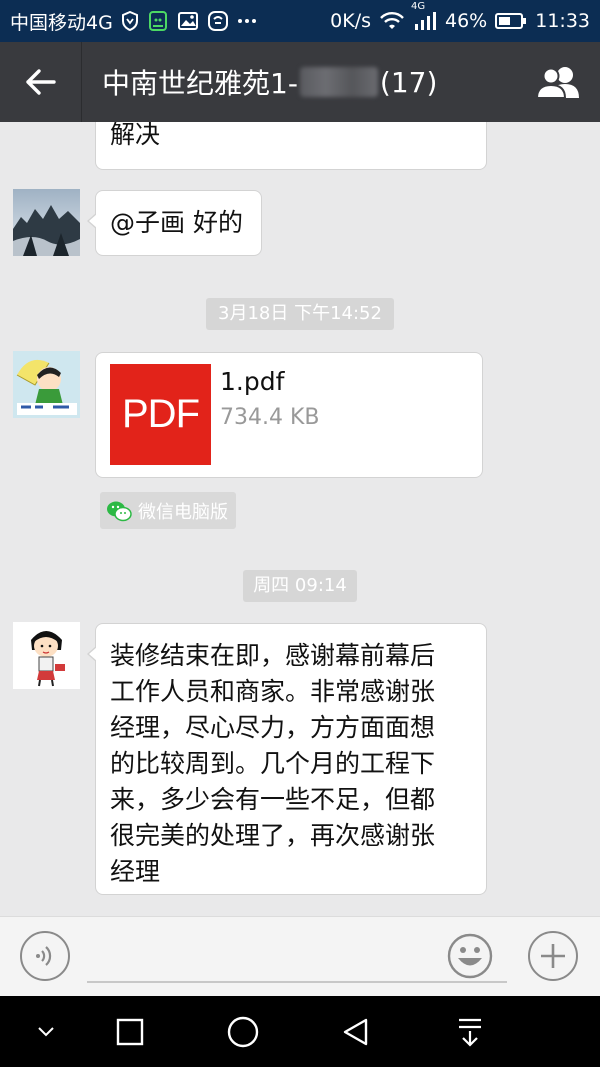  Describe the element at coordinates (408, 82) in the screenshot. I see `member-count: (17)` at that location.